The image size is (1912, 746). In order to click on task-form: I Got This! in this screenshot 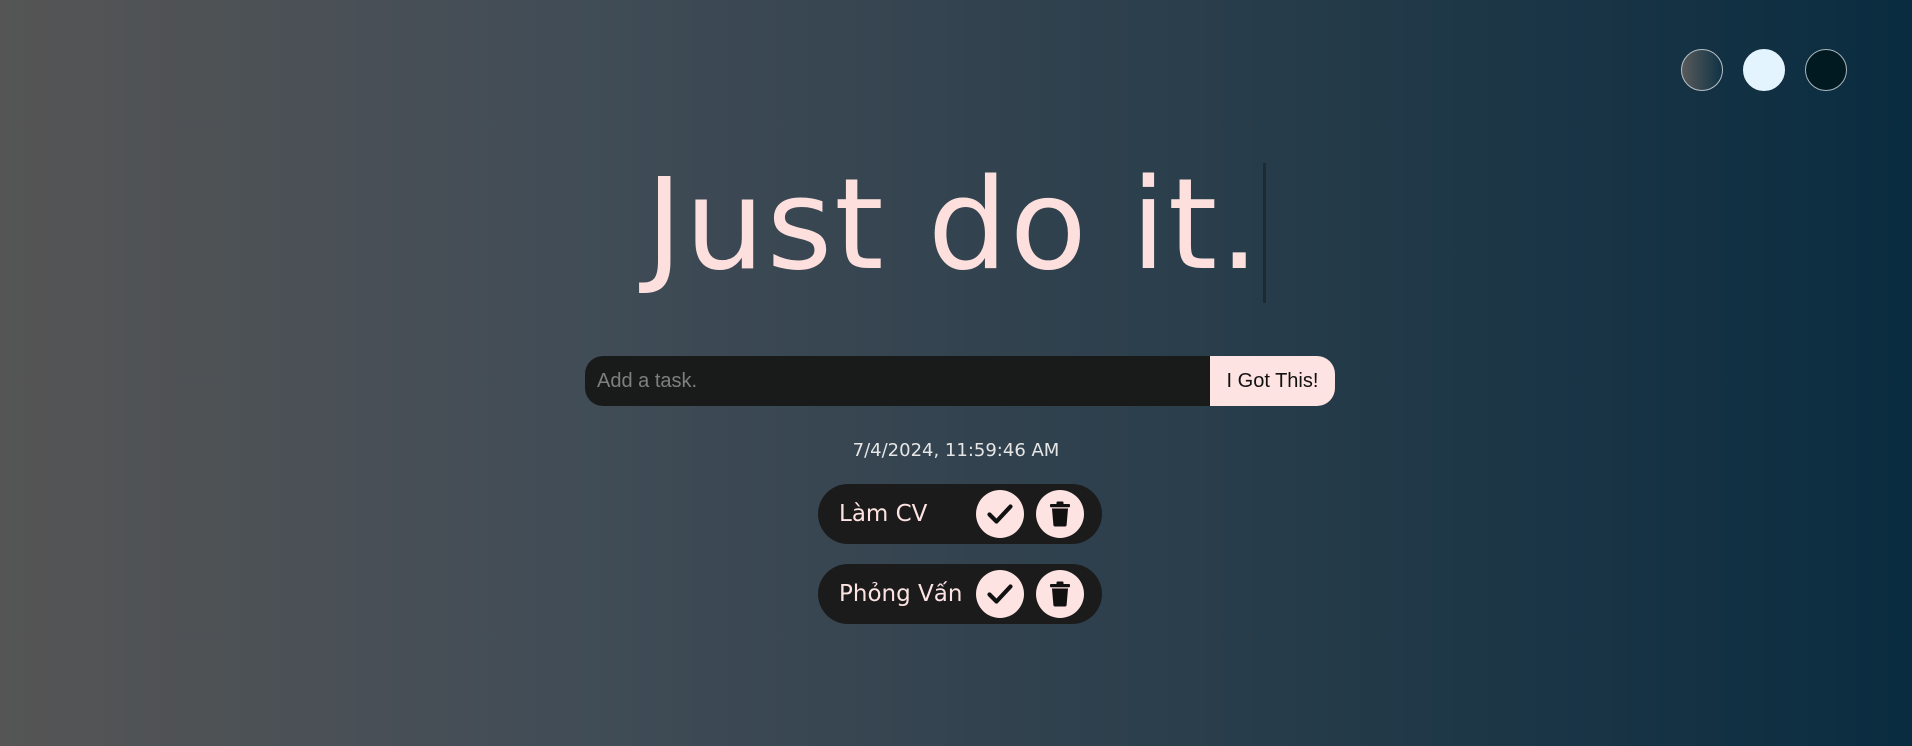, I will do `click(960, 381)`.